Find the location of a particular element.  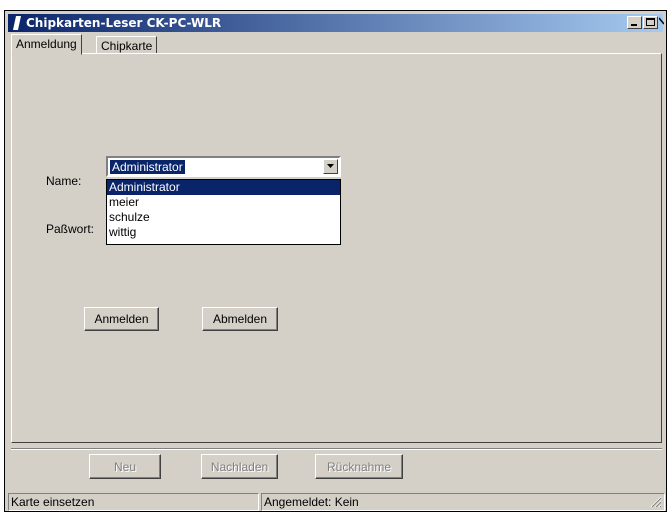

minimize-icon is located at coordinates (634, 25).